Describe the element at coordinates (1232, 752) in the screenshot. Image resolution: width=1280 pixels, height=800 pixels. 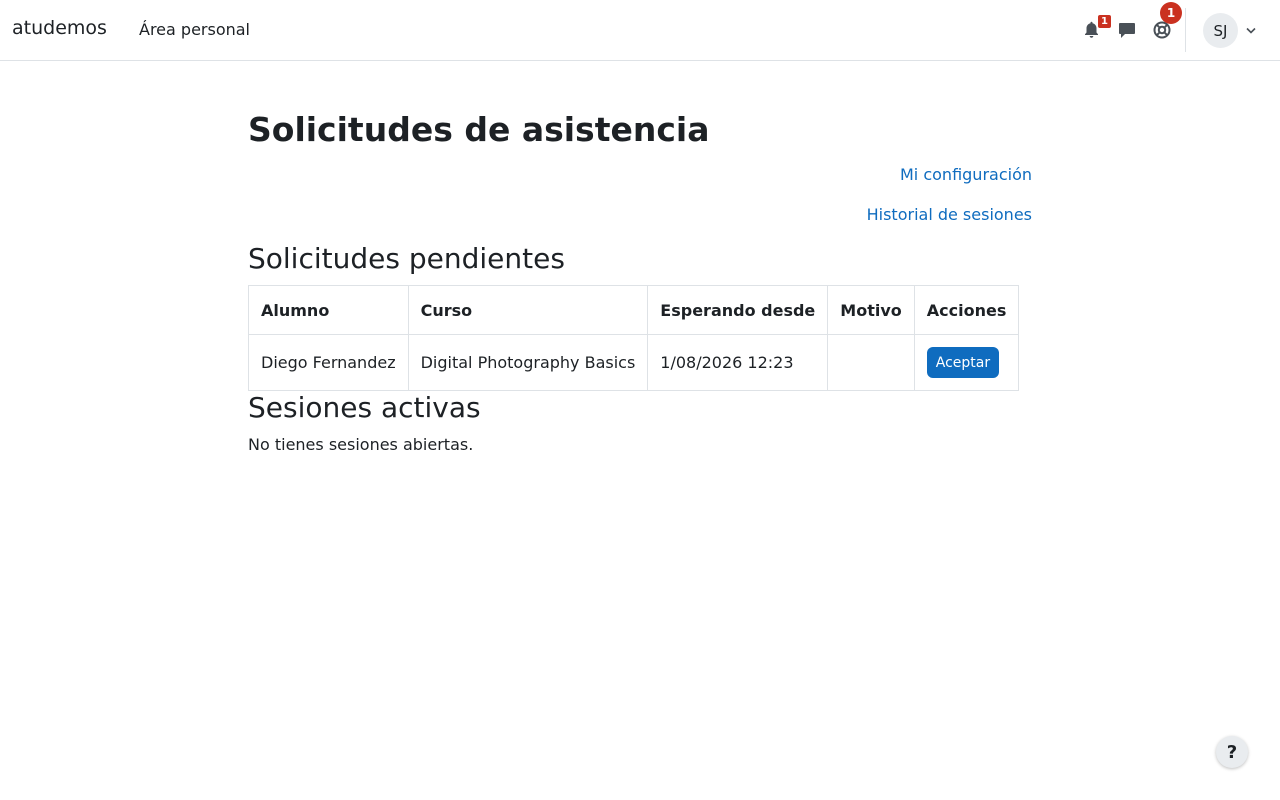
I see `help-button: ?` at that location.